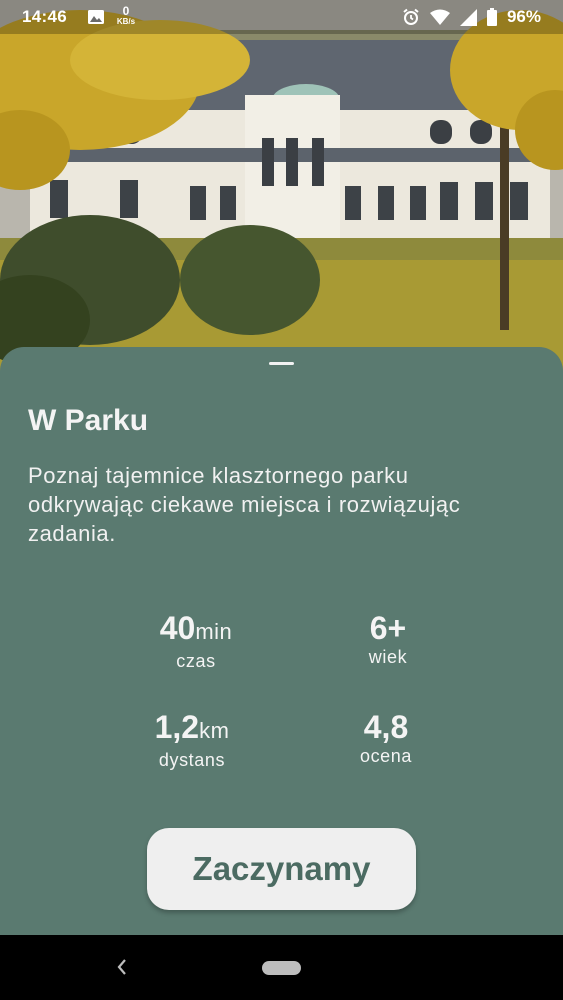 The image size is (563, 1000). I want to click on status-bar: 14:46 0 KB/s 96%, so click(281, 17).